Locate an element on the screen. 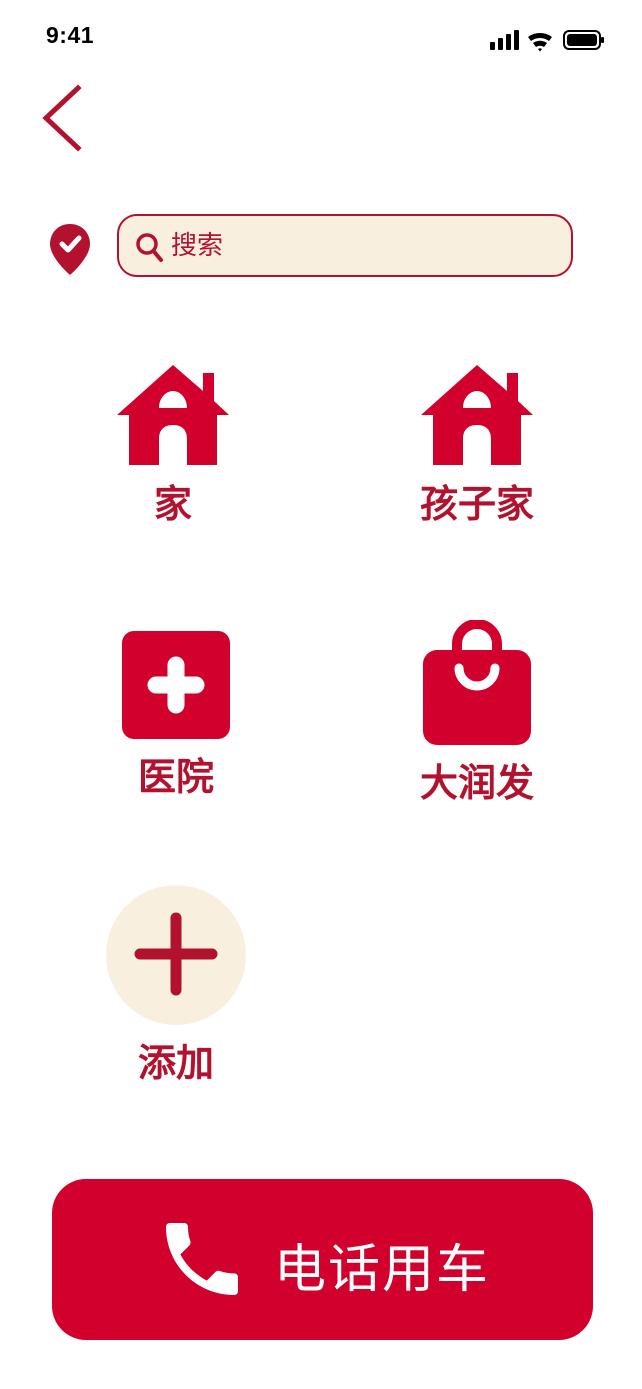 This screenshot has width=642, height=1389. place-label-home: 家 is located at coordinates (172, 504).